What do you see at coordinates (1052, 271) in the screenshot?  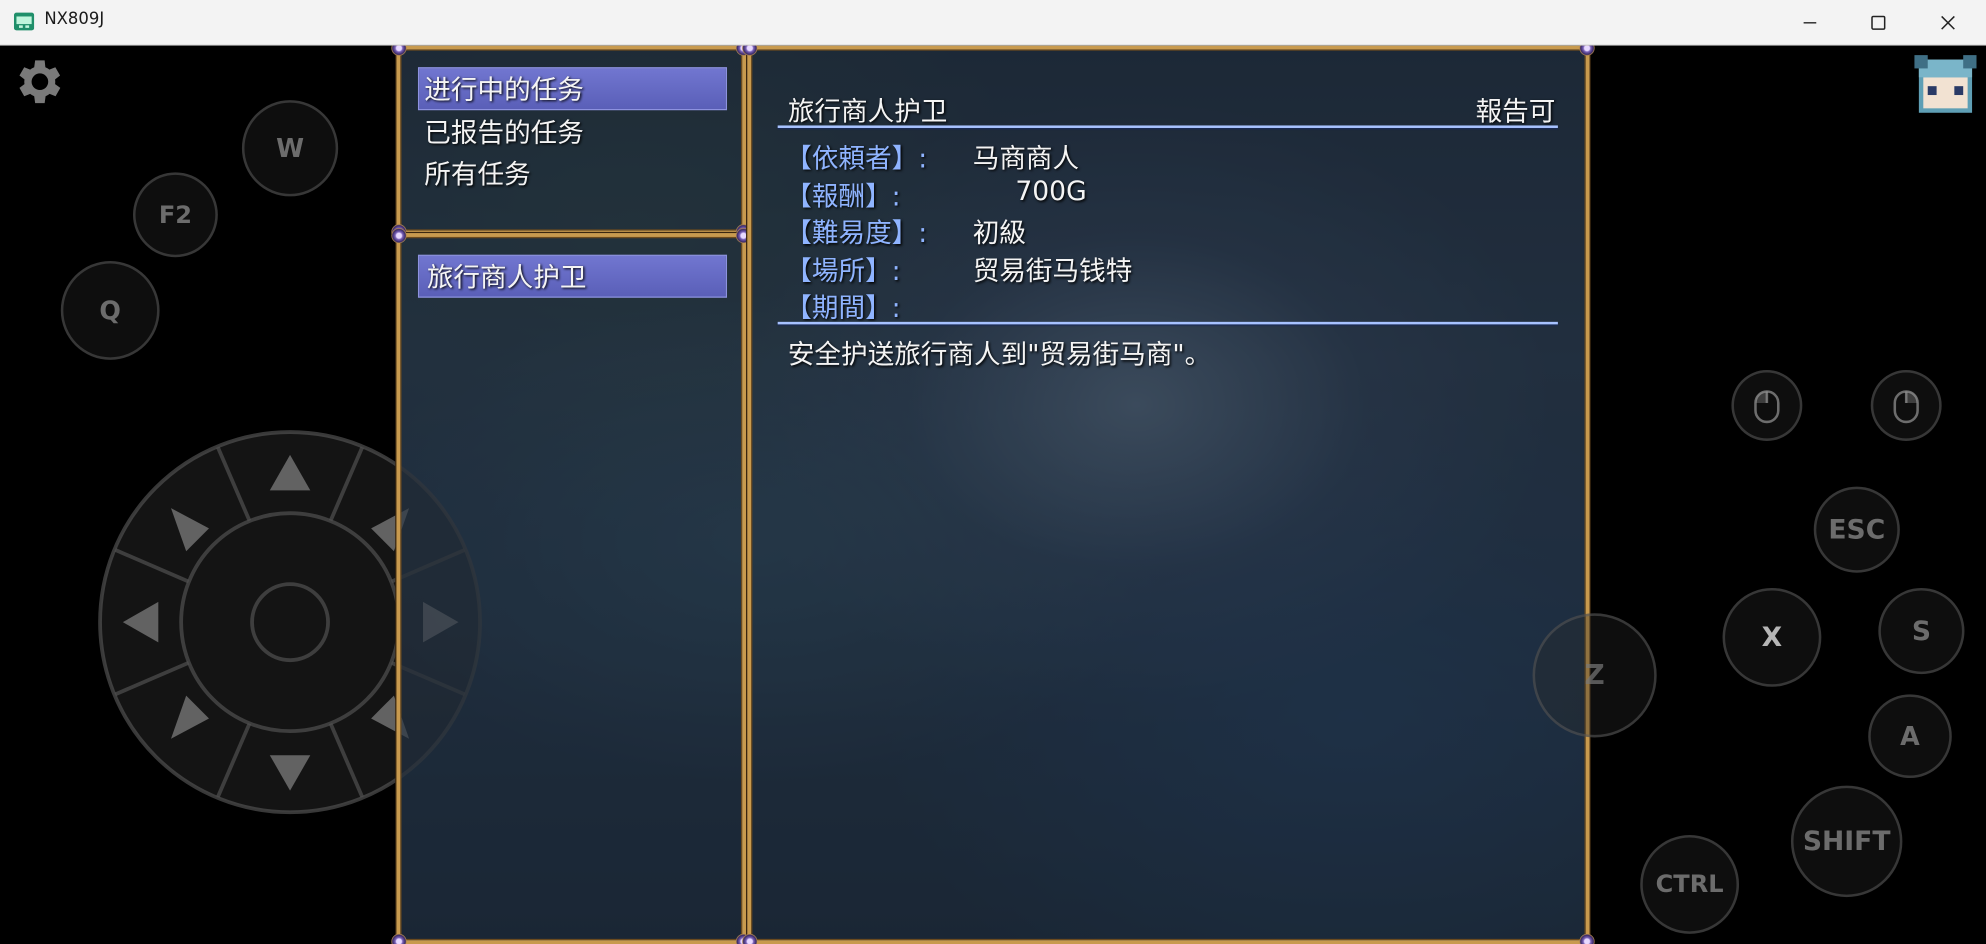 I see `location-value: 贸易街马钱特` at bounding box center [1052, 271].